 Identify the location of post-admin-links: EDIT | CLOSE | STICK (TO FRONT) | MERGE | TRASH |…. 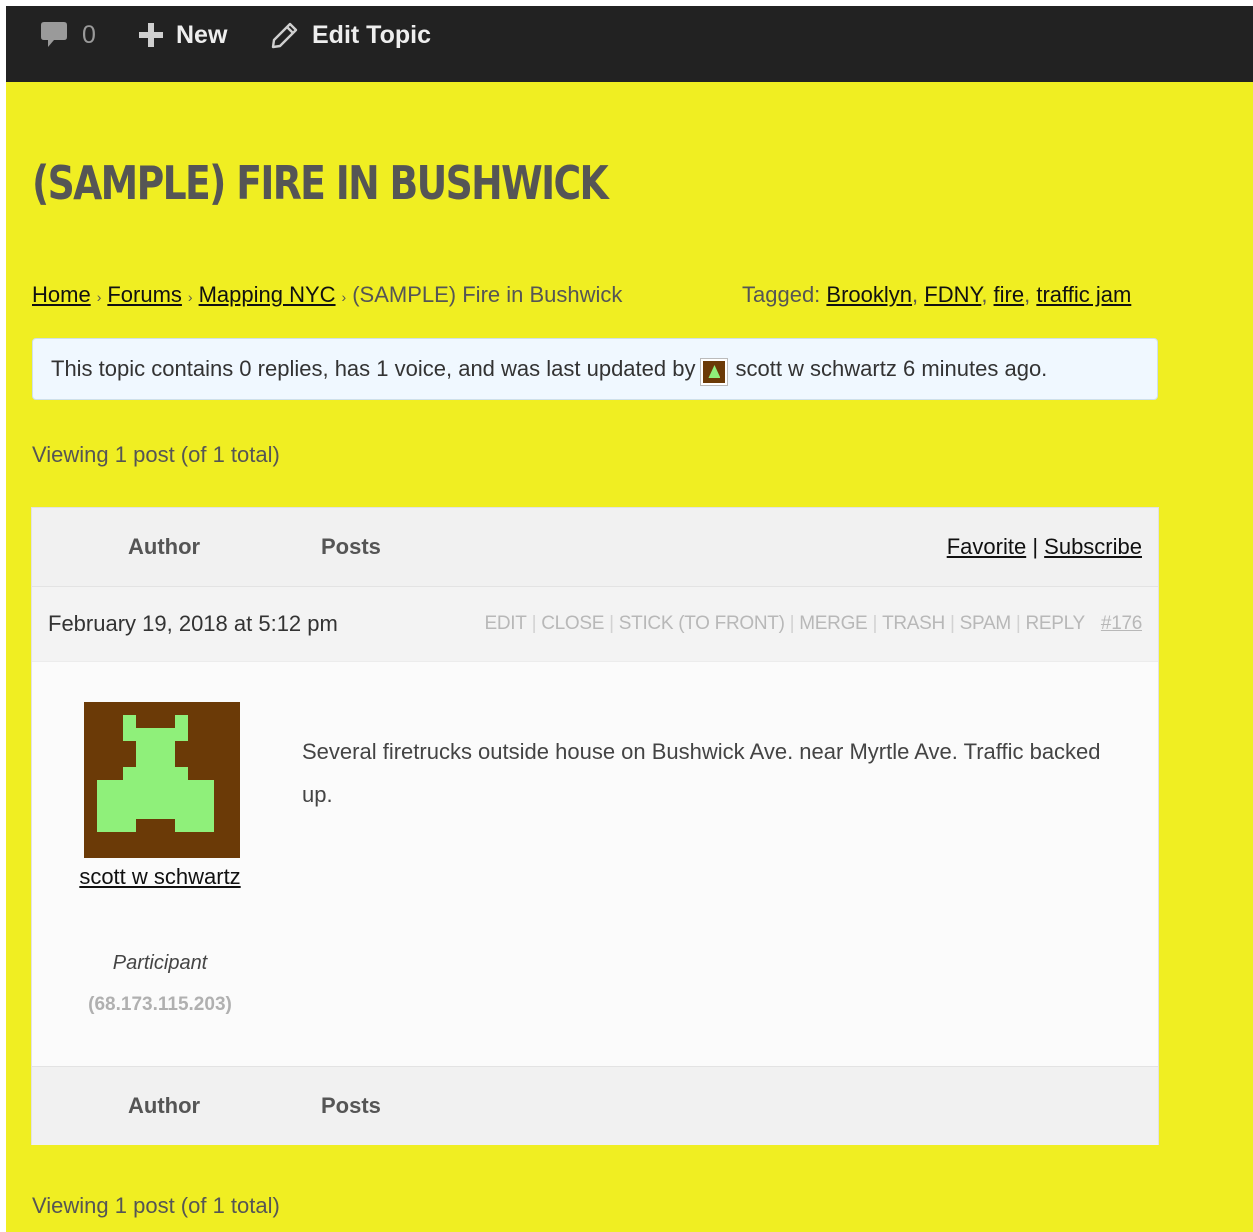
(813, 624).